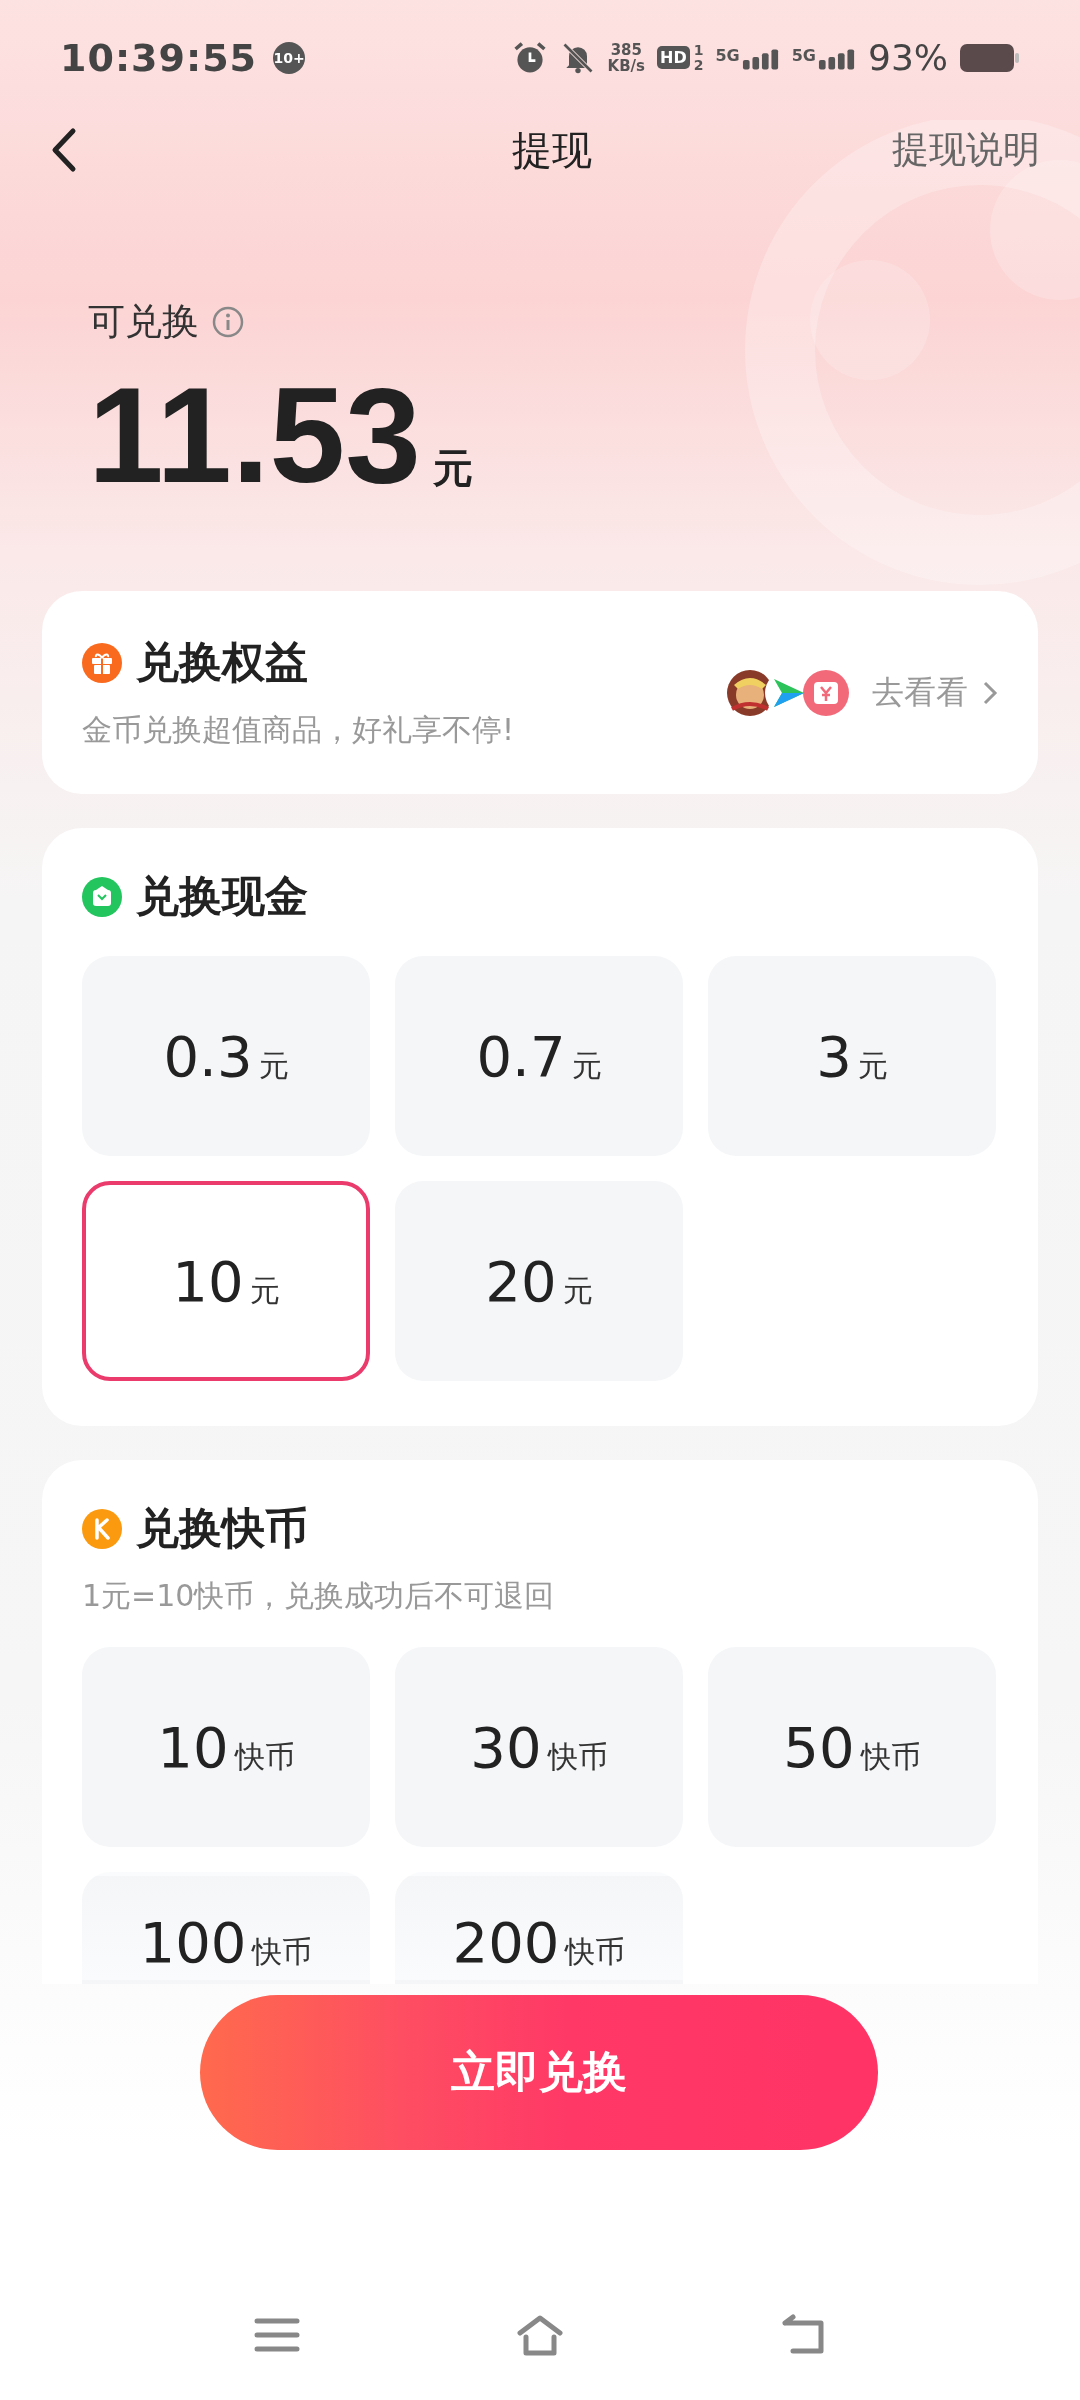 The width and height of the screenshot is (1080, 2400). I want to click on speed-unit: KB/s, so click(626, 65).